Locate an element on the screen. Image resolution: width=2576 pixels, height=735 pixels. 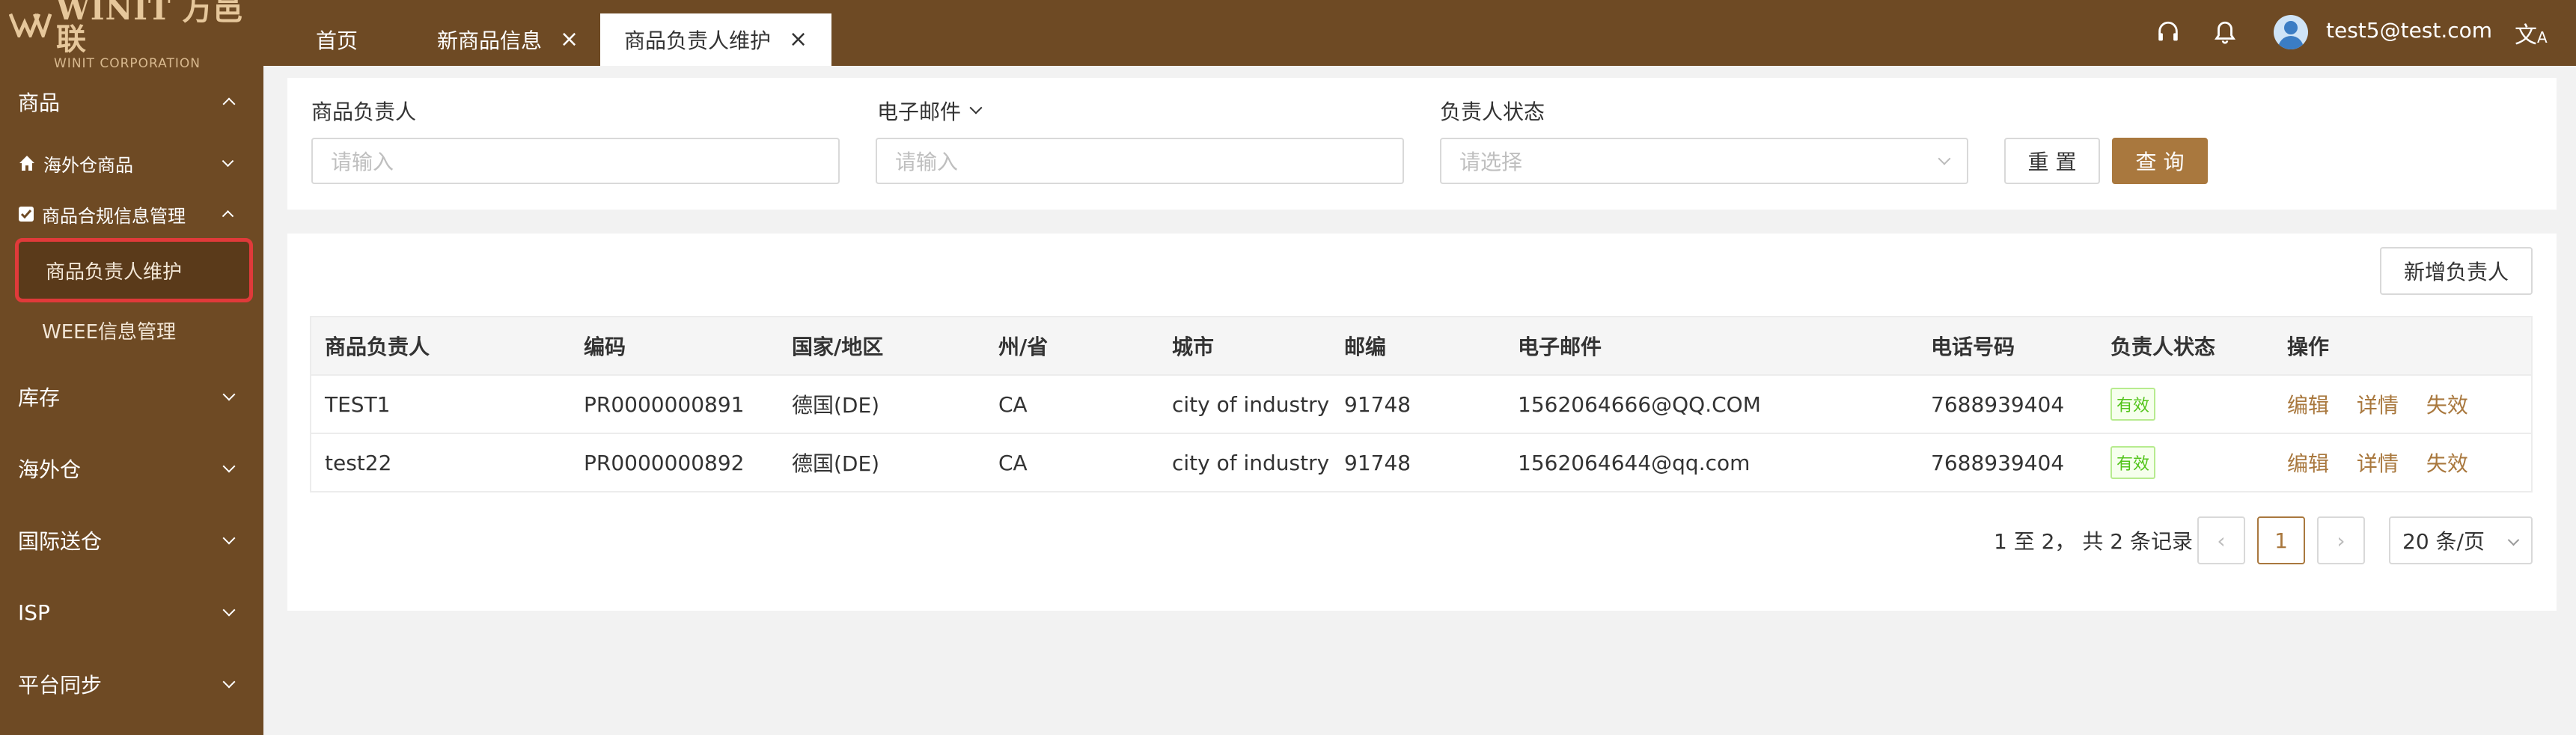
cell-code: PR0000000892 is located at coordinates (664, 462).